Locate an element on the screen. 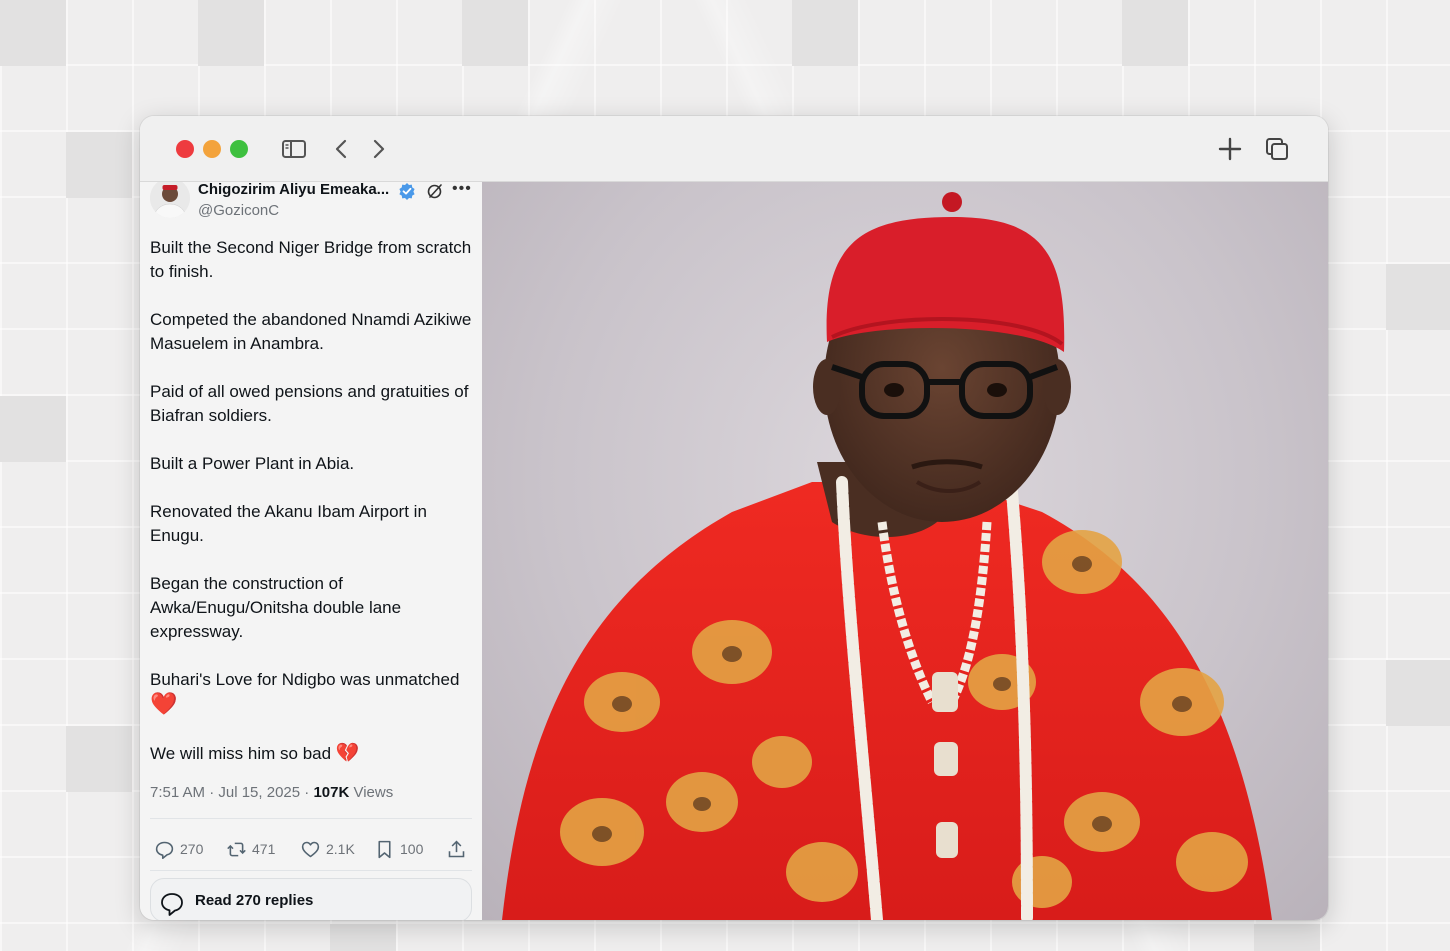 The width and height of the screenshot is (1450, 951). tweet-actions: 270 471 2.1K 100 is located at coordinates (314, 849).